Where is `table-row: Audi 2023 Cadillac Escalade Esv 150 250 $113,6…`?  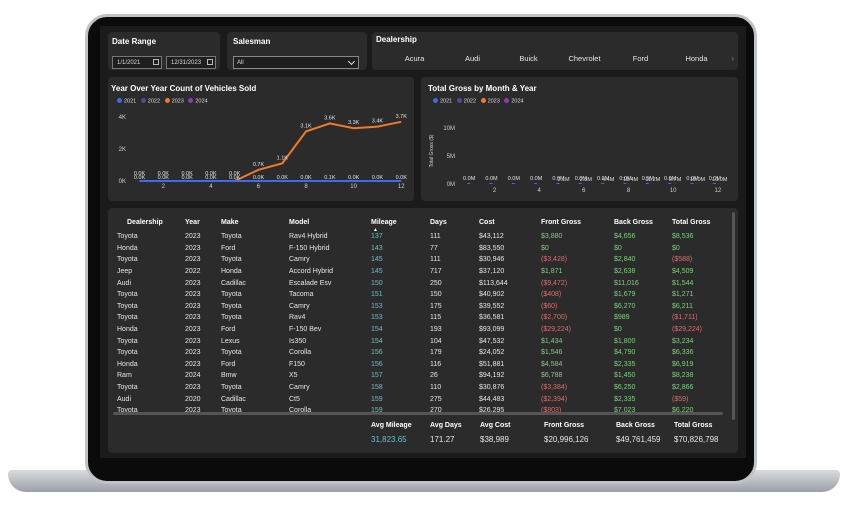
table-row: Audi 2023 Cadillac Escalade Esv 150 250 $113,6… is located at coordinates (421, 283).